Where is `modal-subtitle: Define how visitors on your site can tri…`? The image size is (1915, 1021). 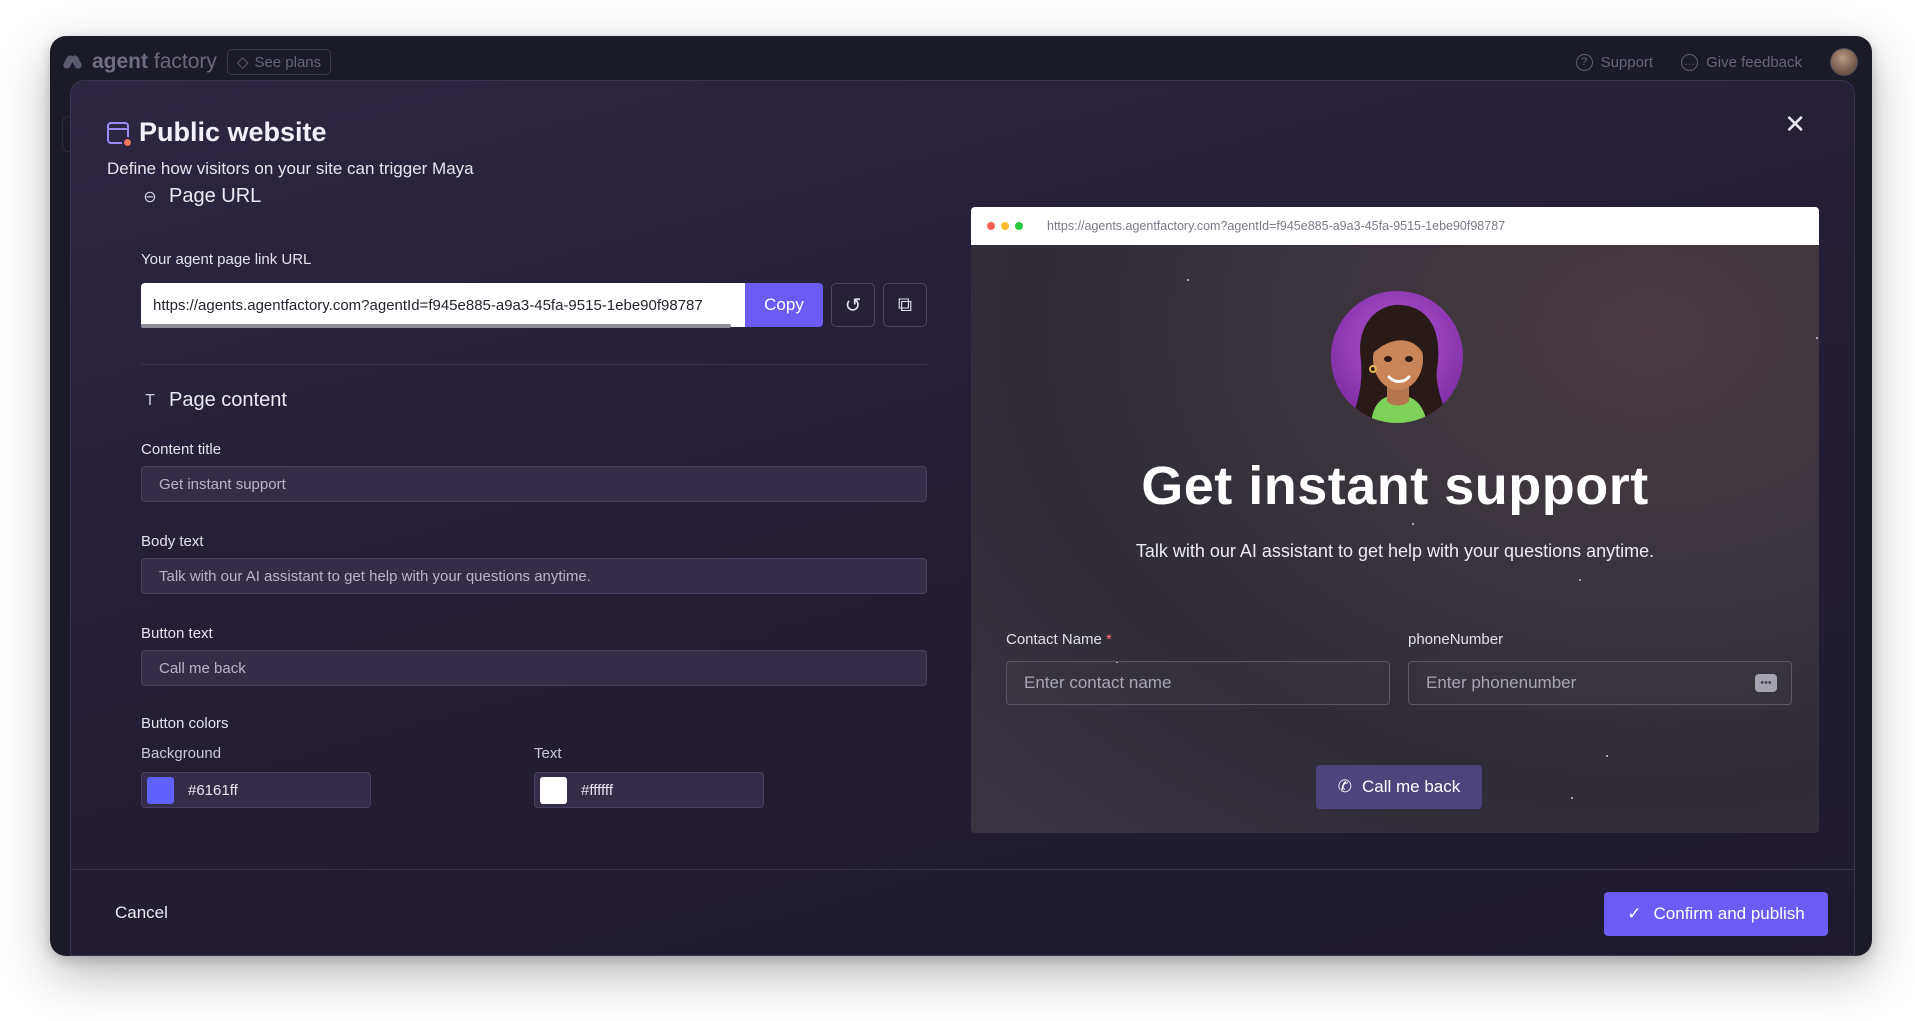 modal-subtitle: Define how visitors on your site can tri… is located at coordinates (290, 168).